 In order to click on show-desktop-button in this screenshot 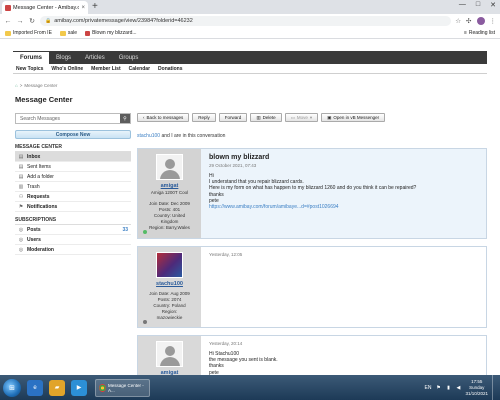, I will do `click(494, 387)`.